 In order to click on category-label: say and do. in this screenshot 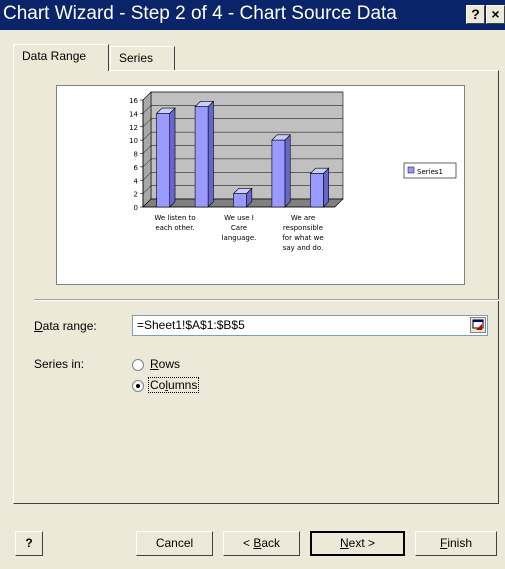, I will do `click(303, 248)`.